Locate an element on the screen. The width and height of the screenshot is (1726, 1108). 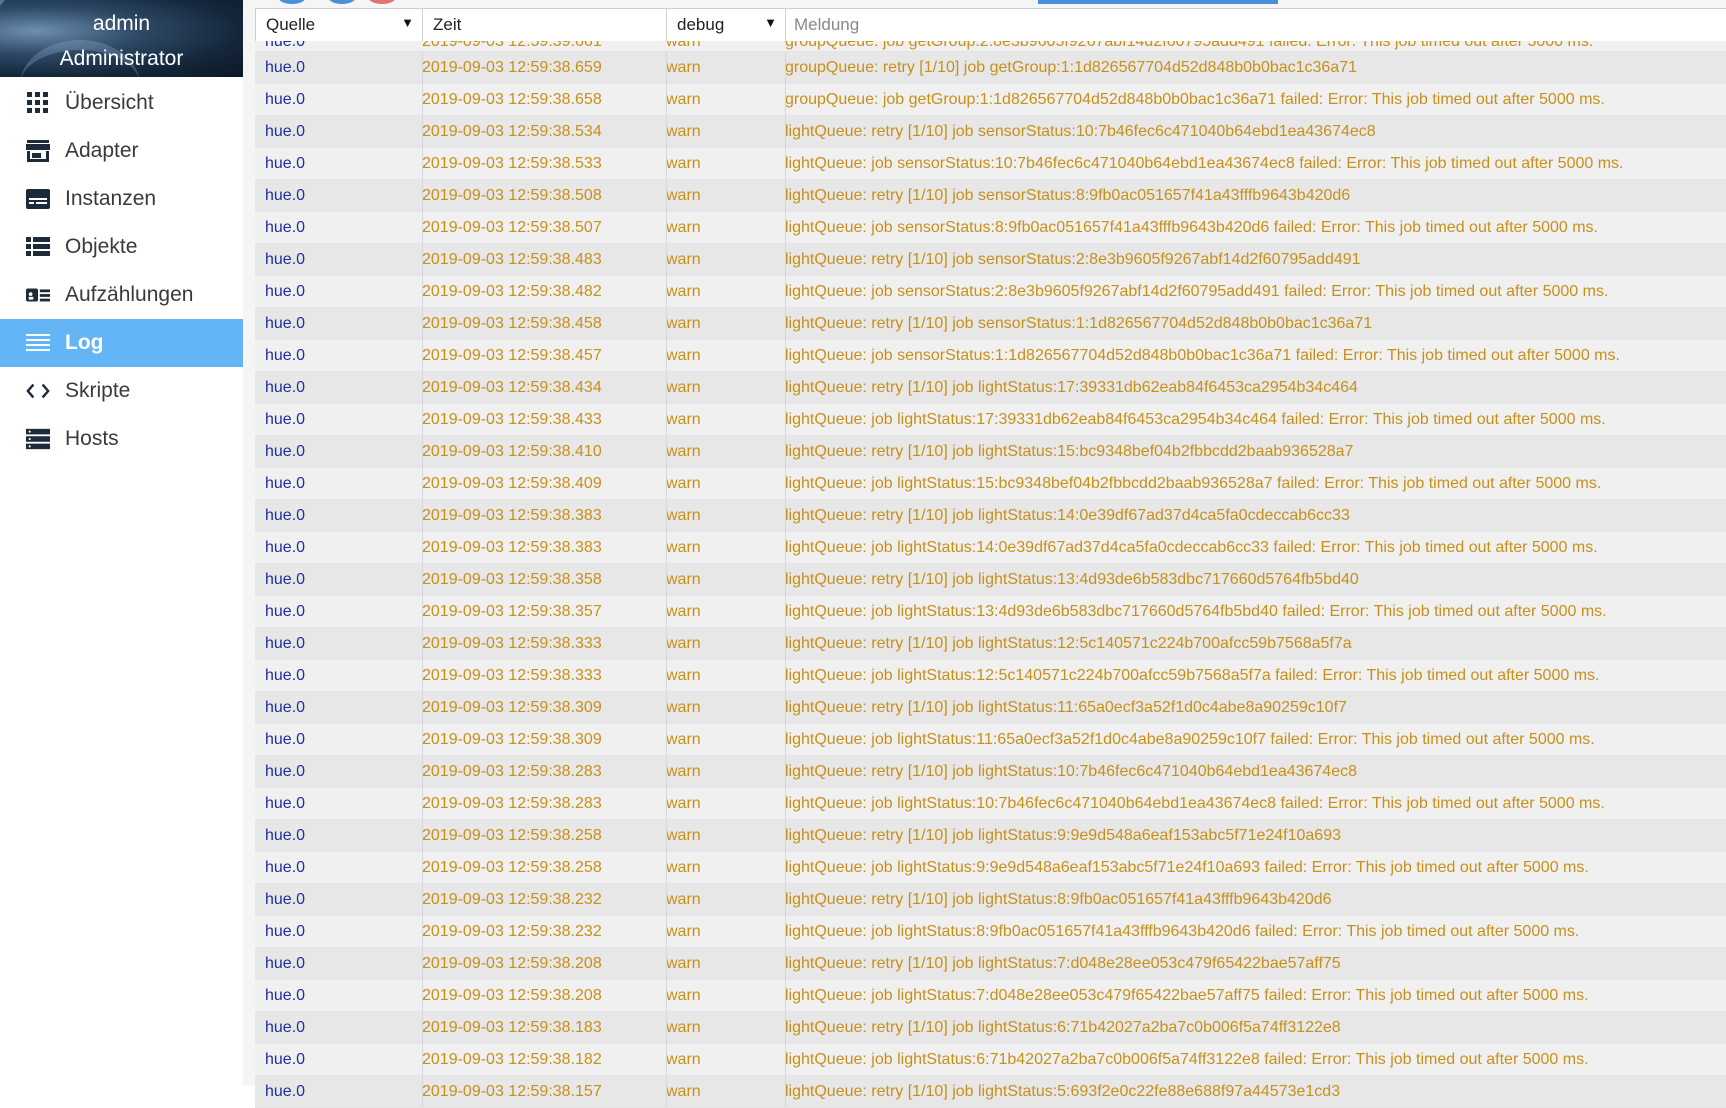
sidebar-item-hosts: Hosts is located at coordinates (121, 439).